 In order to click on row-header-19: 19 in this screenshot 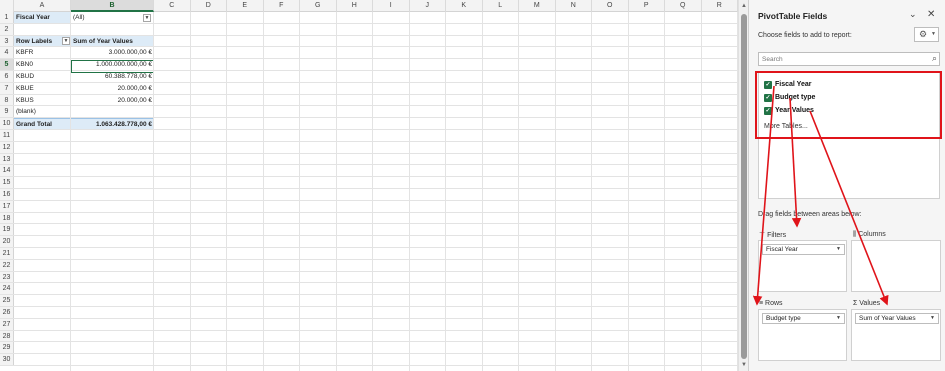, I will do `click(7, 230)`.